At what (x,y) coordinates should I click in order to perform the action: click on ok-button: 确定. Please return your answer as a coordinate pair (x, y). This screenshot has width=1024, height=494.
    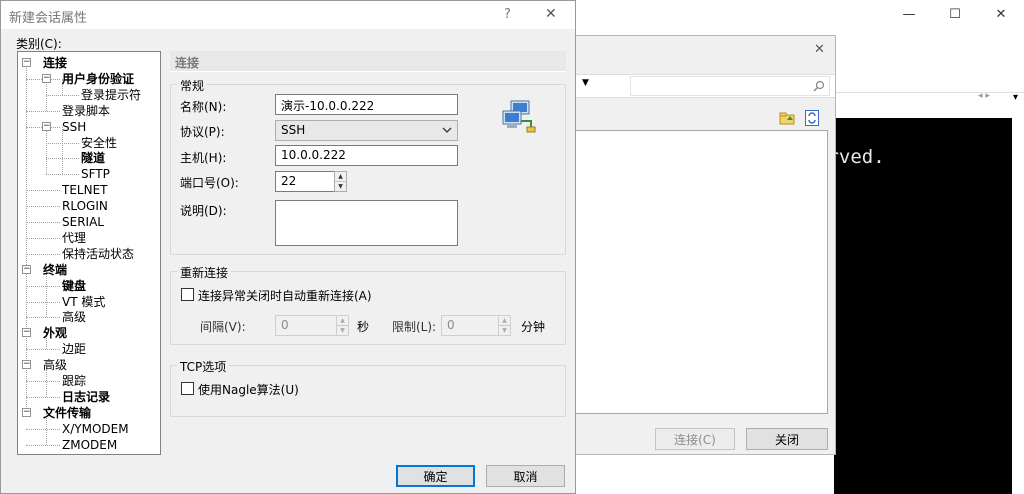
    Looking at the image, I should click on (435, 476).